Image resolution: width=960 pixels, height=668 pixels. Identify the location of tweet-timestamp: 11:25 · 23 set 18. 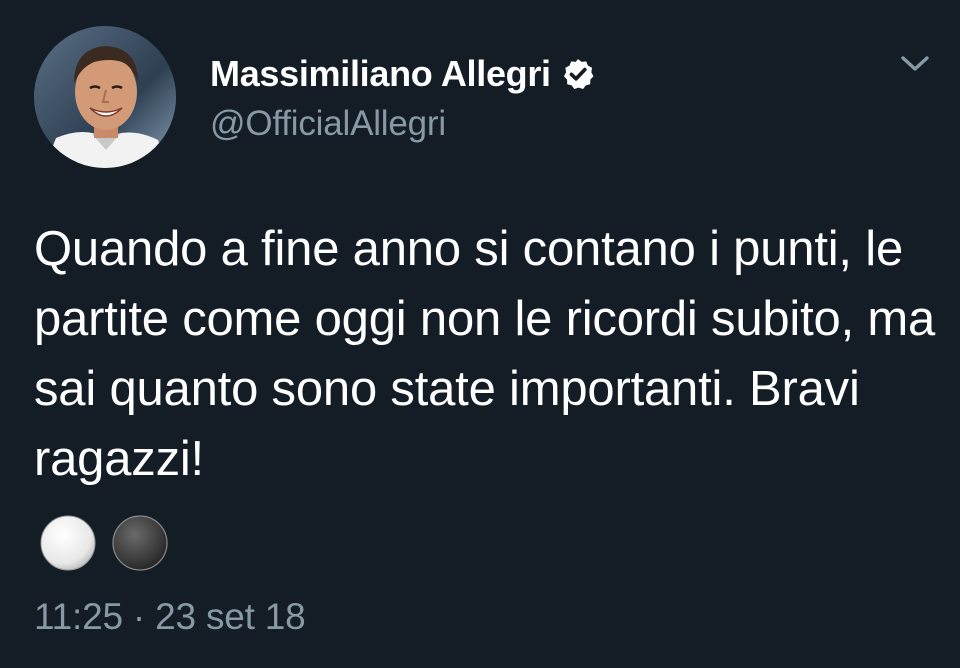
(170, 617).